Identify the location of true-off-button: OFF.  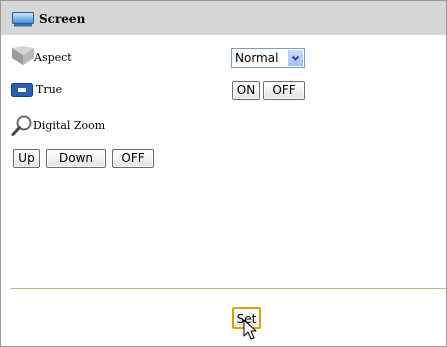
(284, 90).